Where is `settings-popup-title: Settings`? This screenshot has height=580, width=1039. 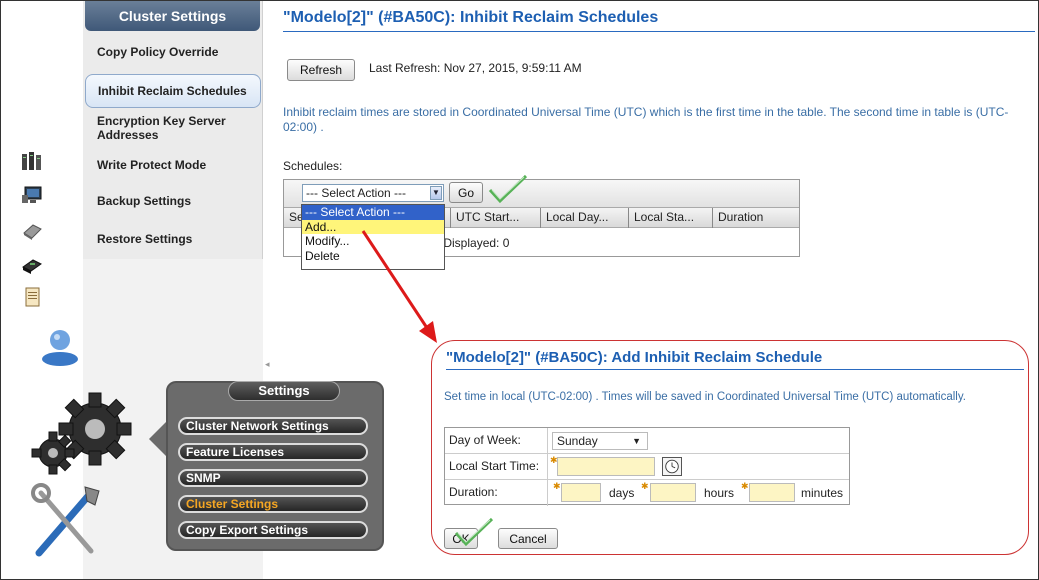
settings-popup-title: Settings is located at coordinates (284, 391).